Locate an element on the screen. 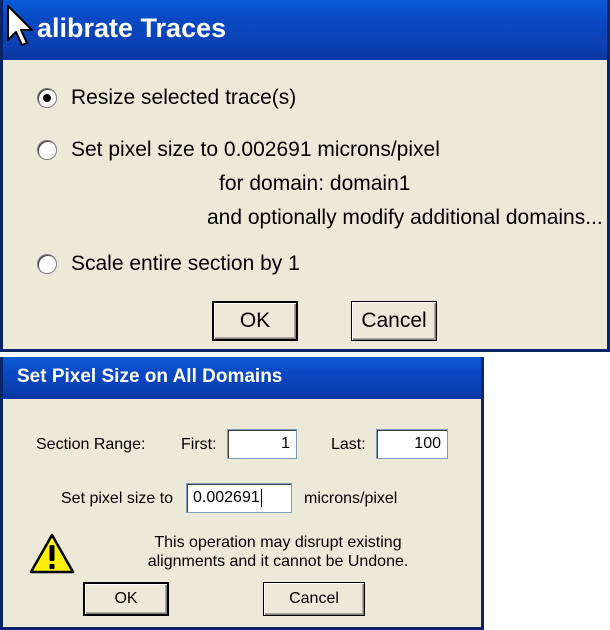 This screenshot has width=610, height=630. text-caret is located at coordinates (261, 498).